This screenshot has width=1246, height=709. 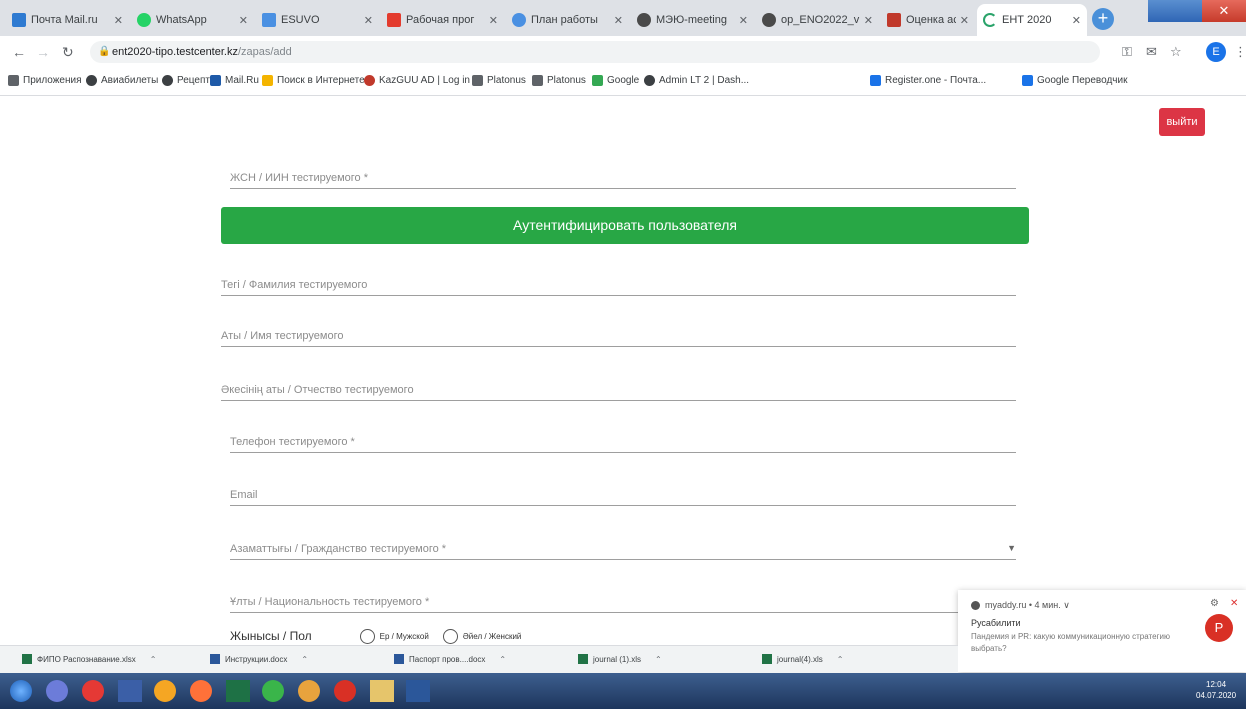 What do you see at coordinates (1216, 695) in the screenshot?
I see `clock-date: 04.07.2020` at bounding box center [1216, 695].